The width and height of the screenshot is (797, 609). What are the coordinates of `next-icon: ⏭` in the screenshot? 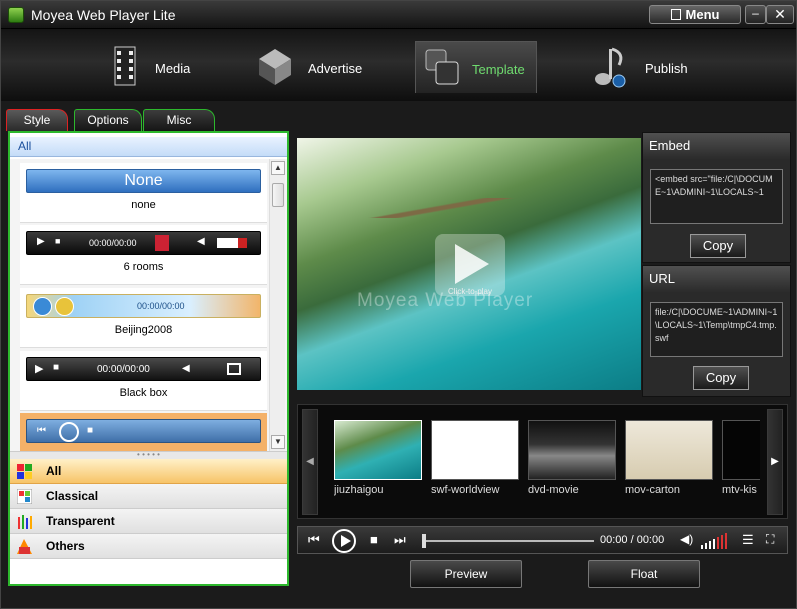 It's located at (400, 540).